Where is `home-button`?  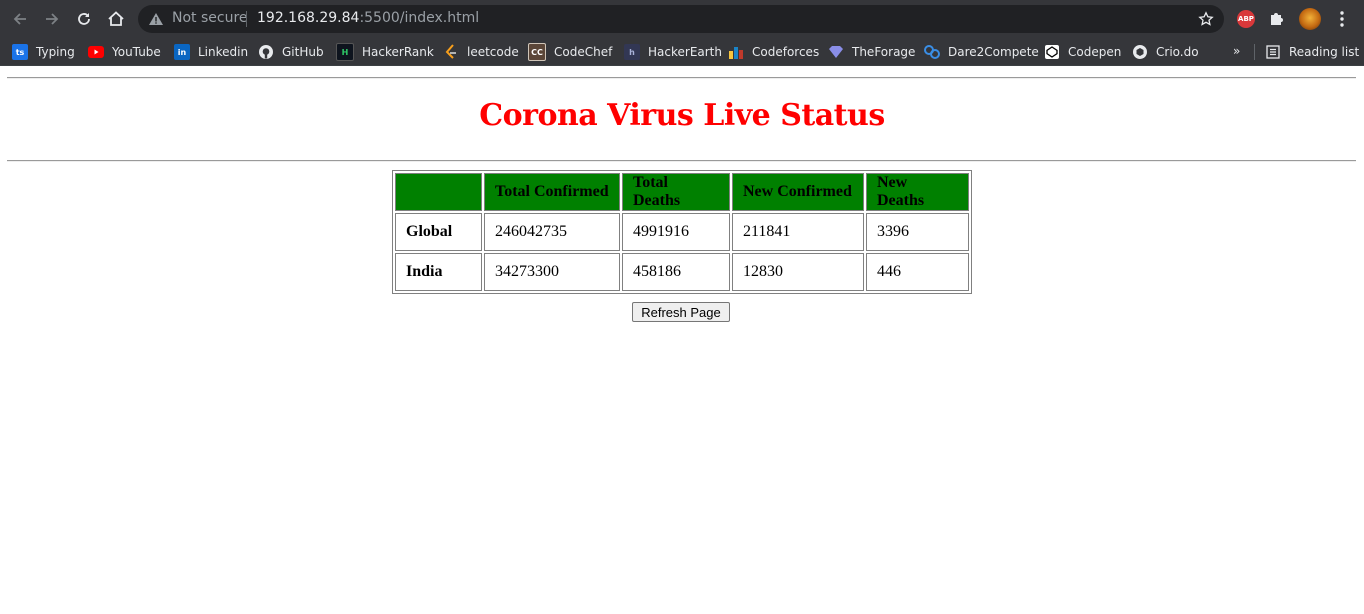 home-button is located at coordinates (116, 19).